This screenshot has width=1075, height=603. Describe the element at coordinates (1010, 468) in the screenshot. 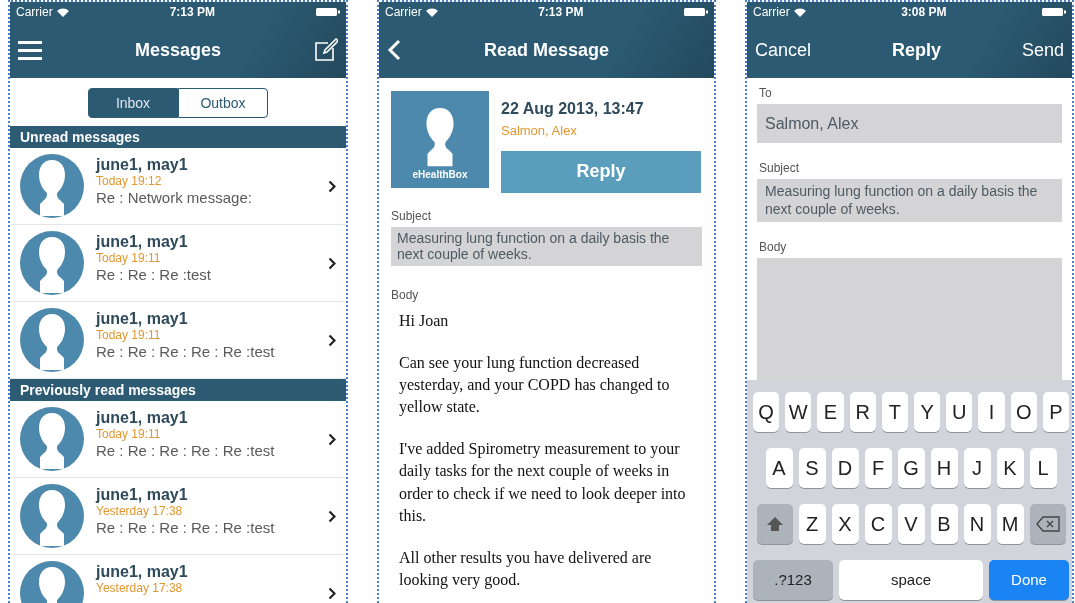

I see `keyboard-key: K` at that location.